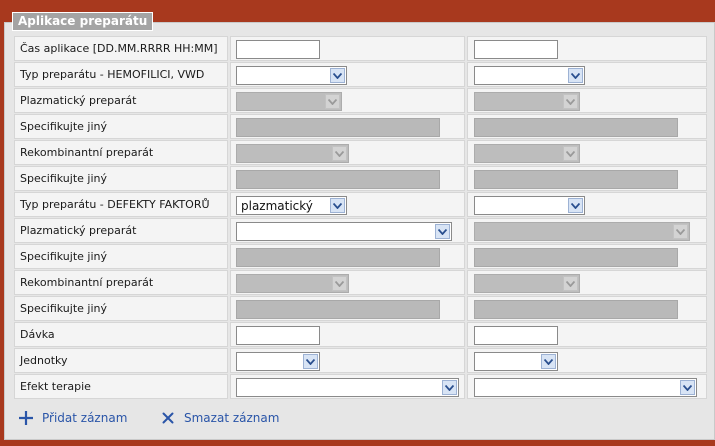 The width and height of the screenshot is (715, 446). I want to click on add-record-button: Přidat záznam, so click(72, 418).